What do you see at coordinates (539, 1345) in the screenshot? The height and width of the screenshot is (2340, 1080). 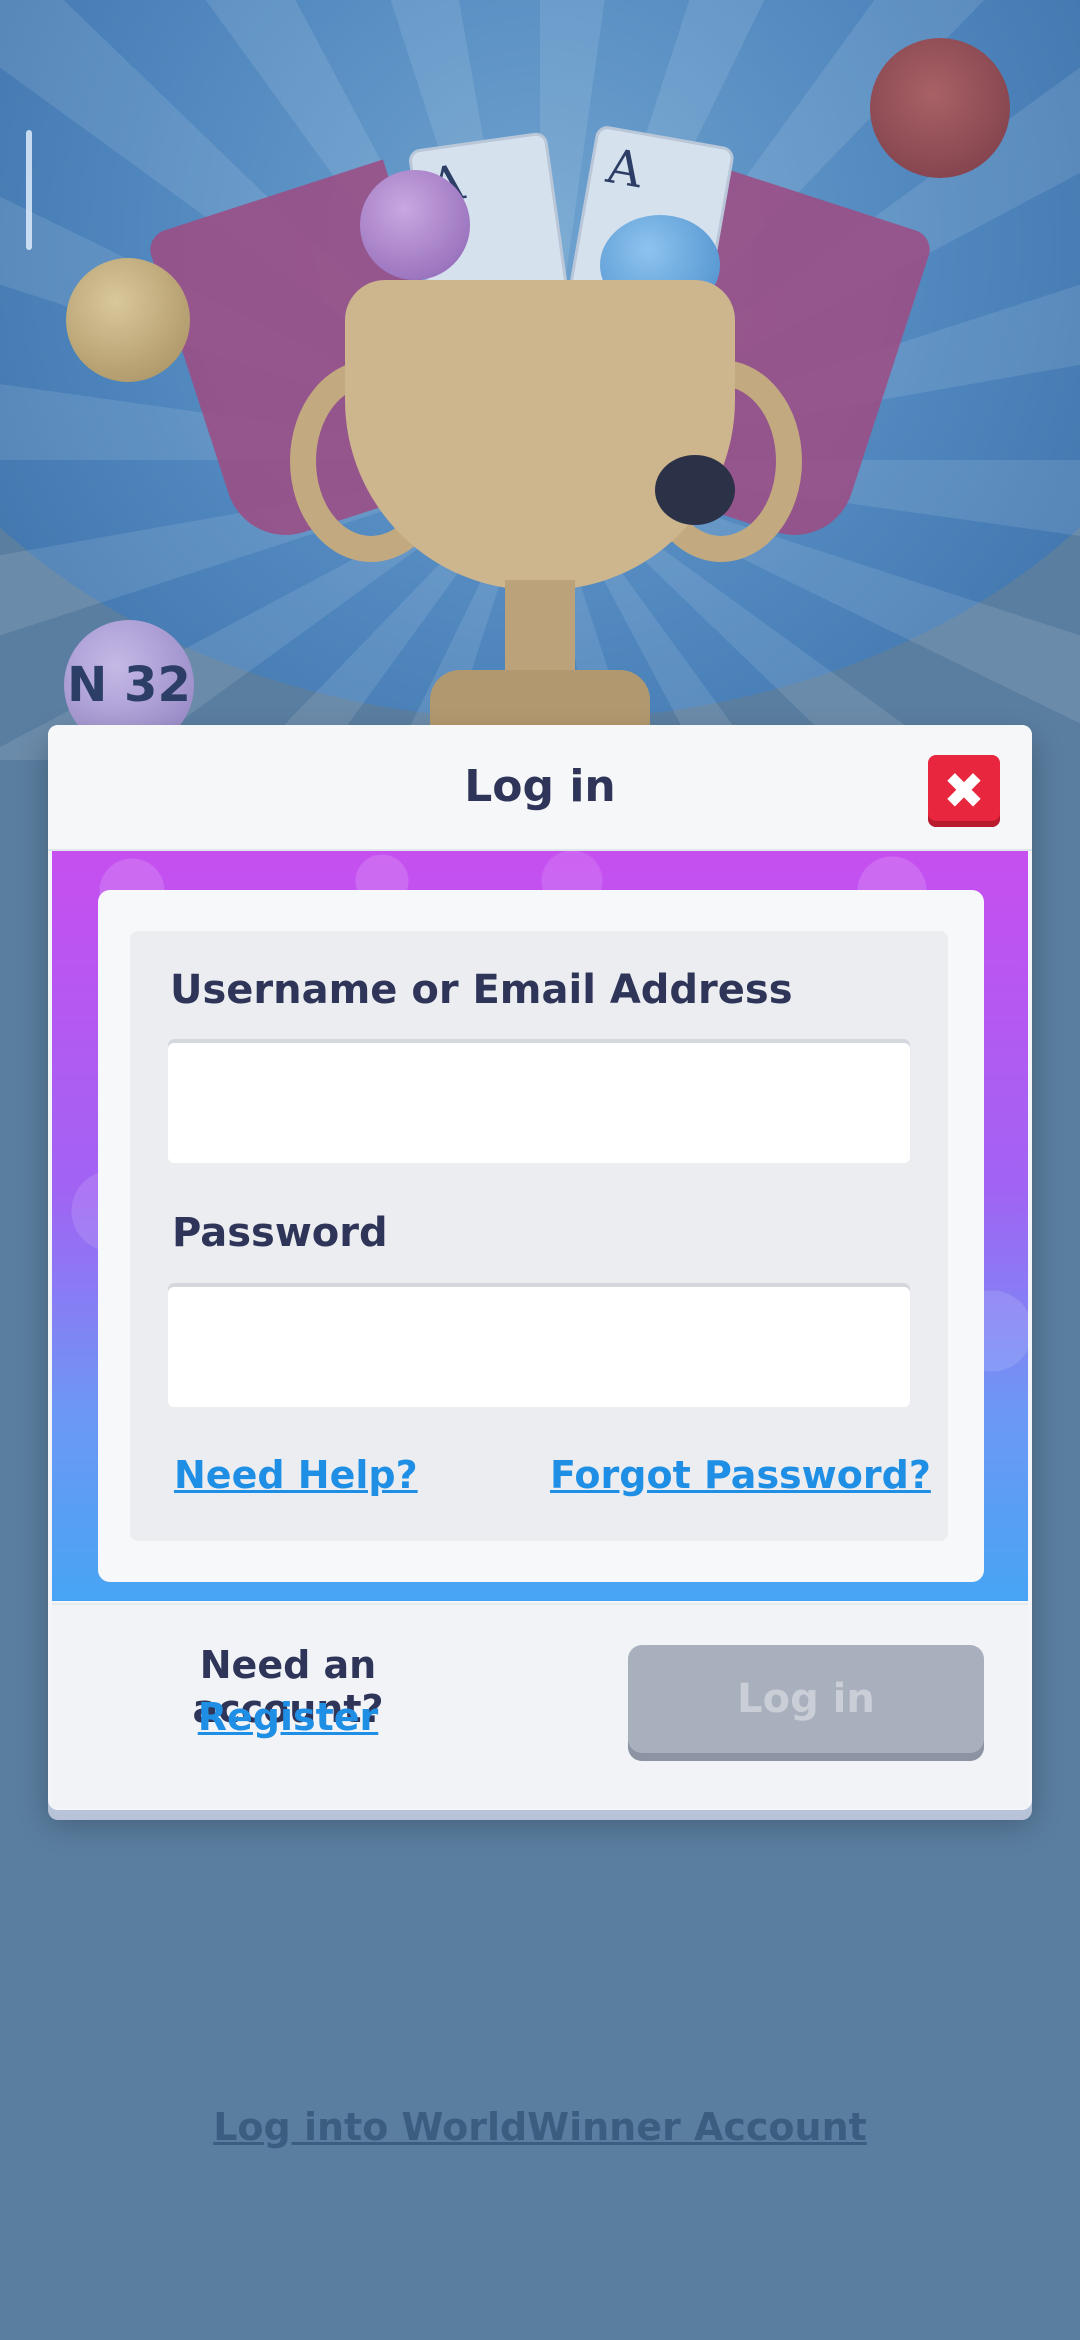 I see `password-input` at bounding box center [539, 1345].